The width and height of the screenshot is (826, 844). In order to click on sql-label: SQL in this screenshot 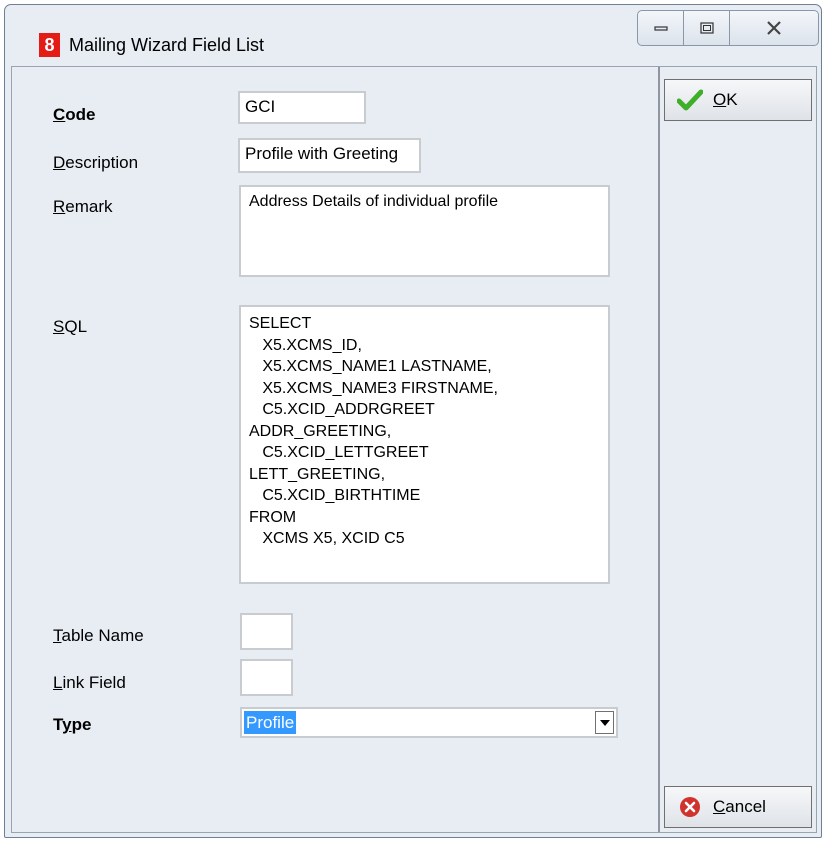, I will do `click(70, 326)`.